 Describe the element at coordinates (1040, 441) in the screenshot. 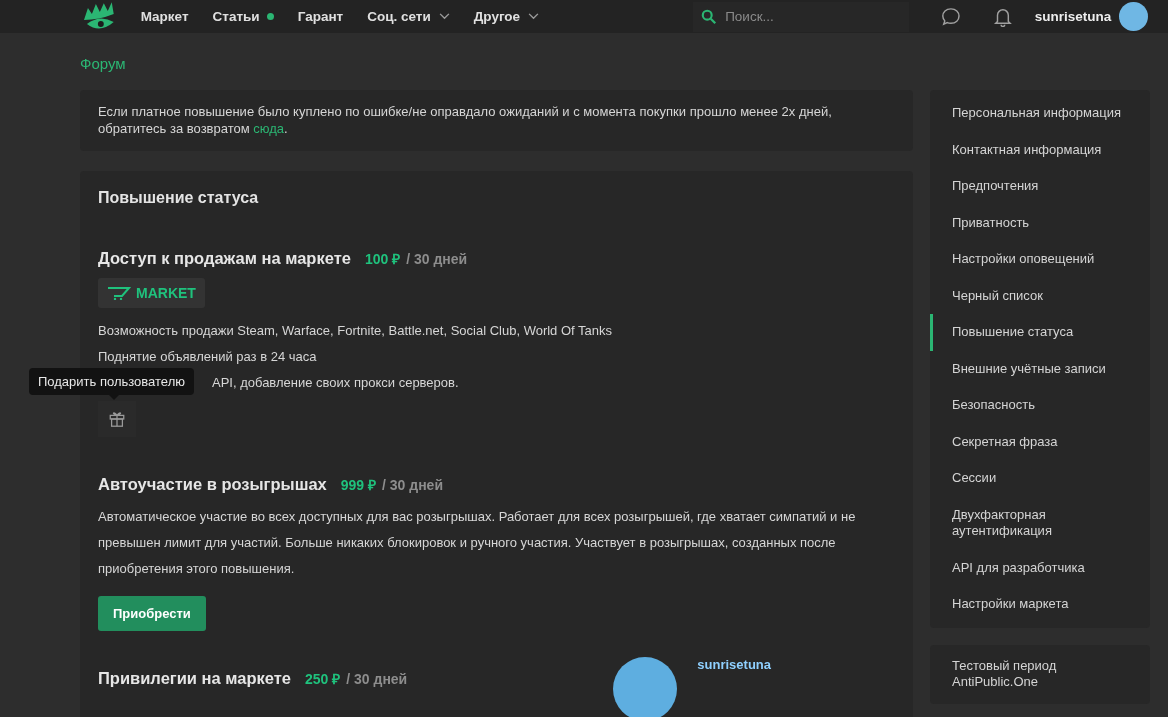

I see `menu-item: Секретная фраза` at that location.